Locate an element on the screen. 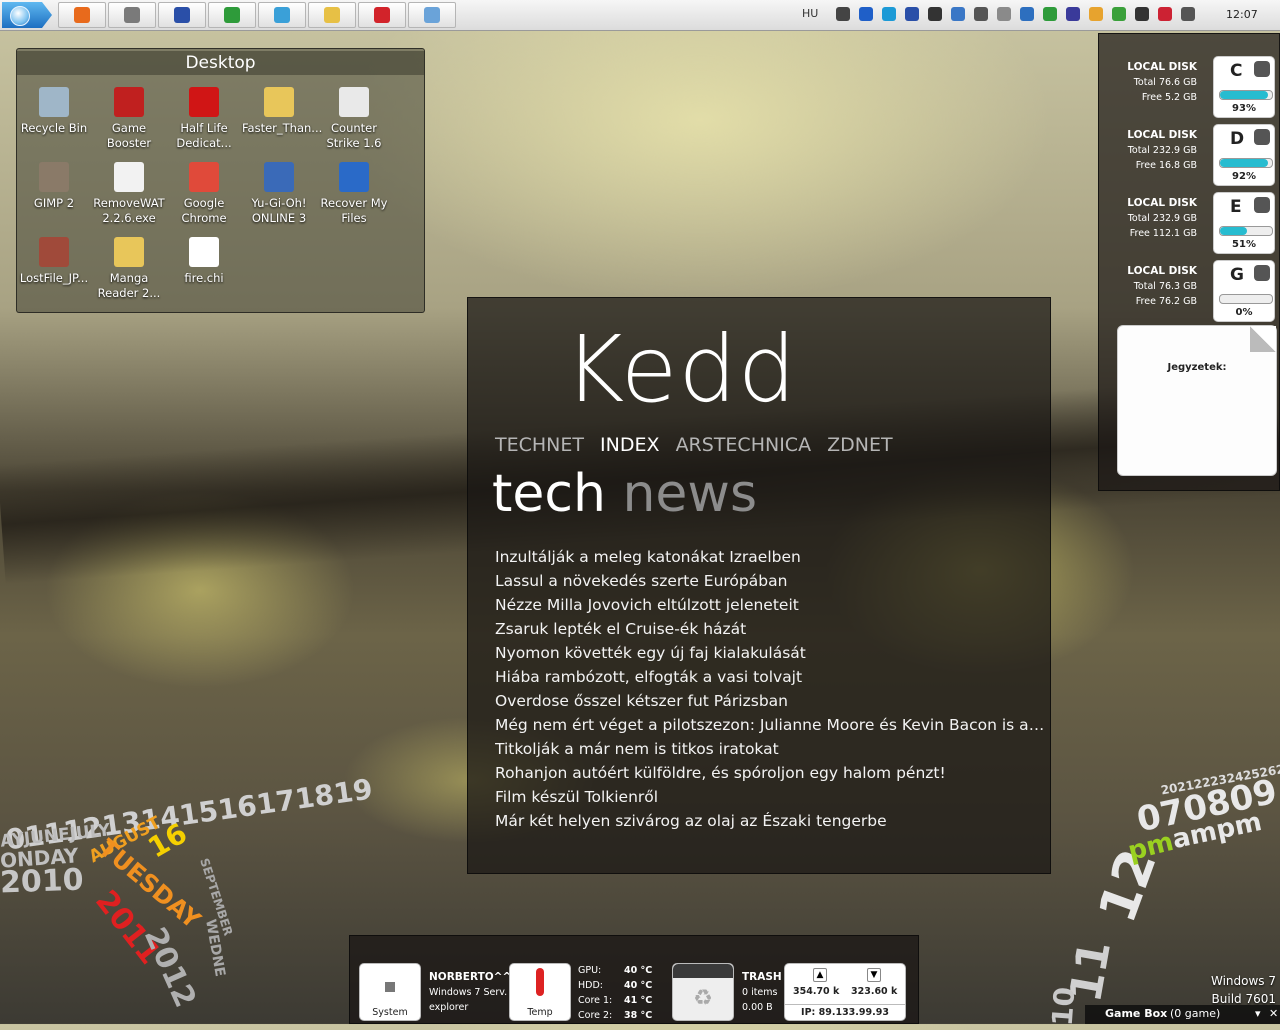  clock: 12:07 is located at coordinates (1242, 14).